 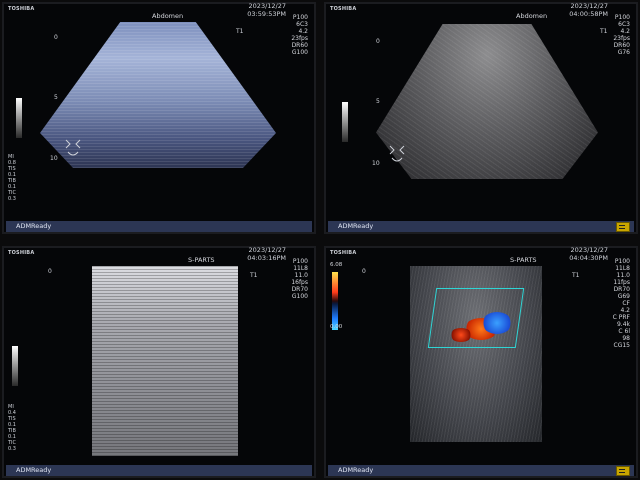 What do you see at coordinates (623, 296) in the screenshot?
I see `param-item: G69` at bounding box center [623, 296].